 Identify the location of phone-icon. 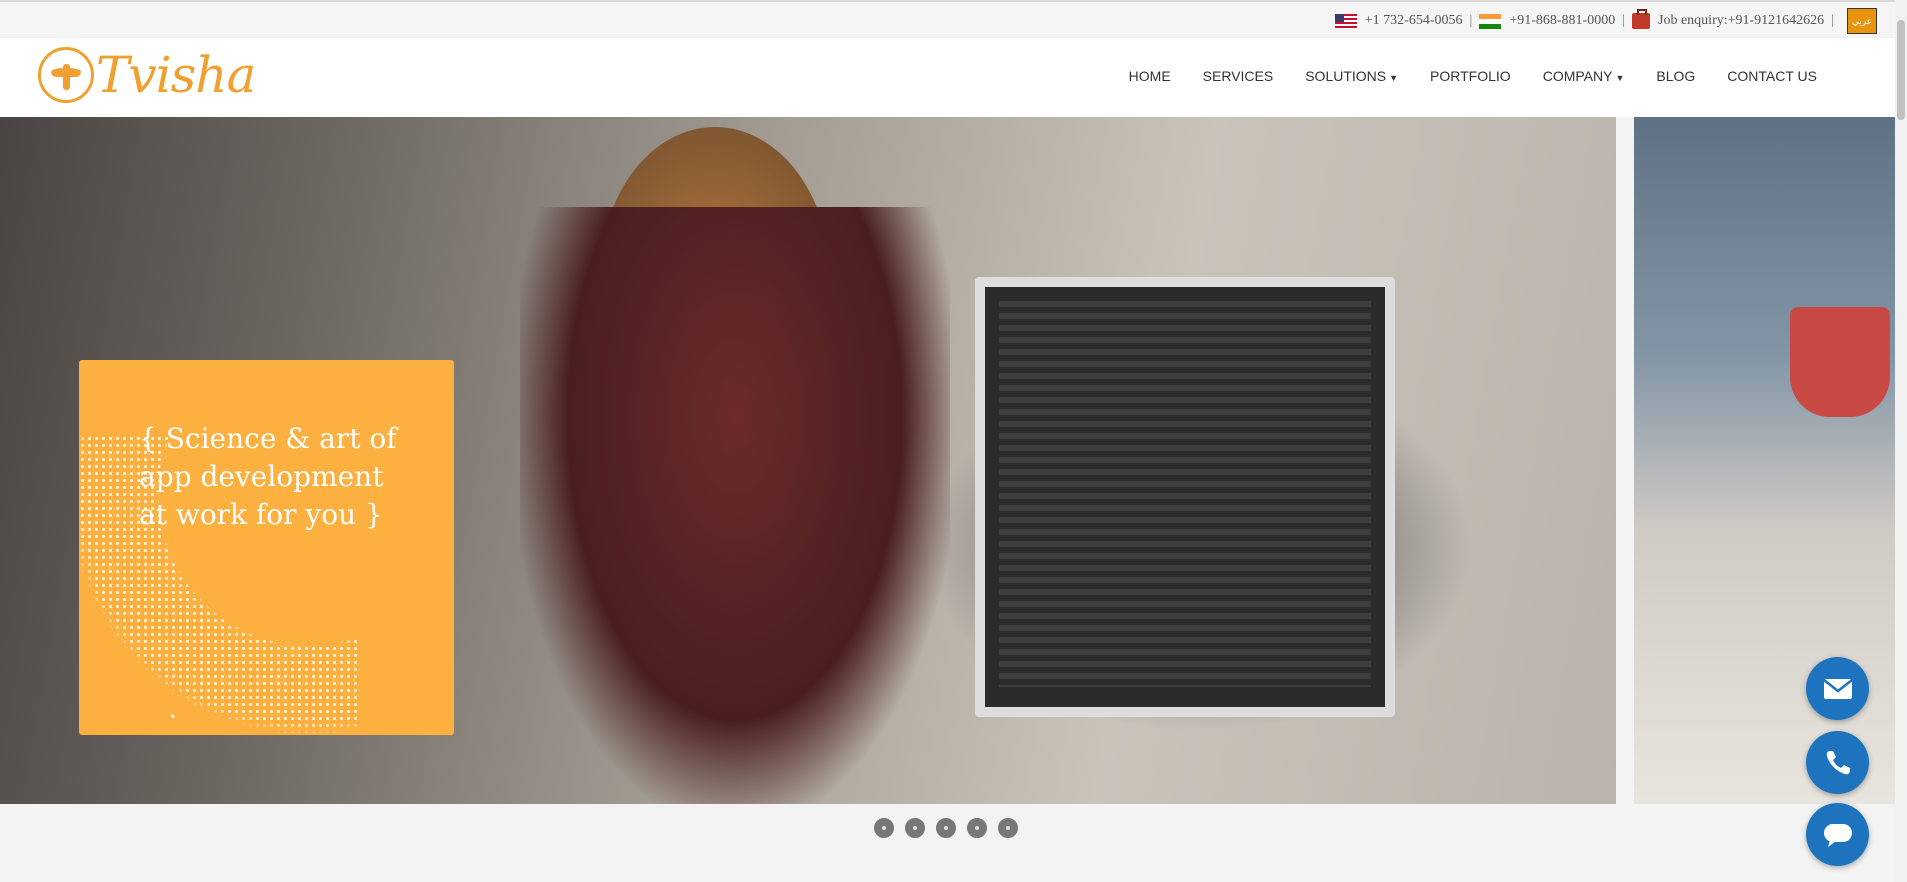
(1838, 762).